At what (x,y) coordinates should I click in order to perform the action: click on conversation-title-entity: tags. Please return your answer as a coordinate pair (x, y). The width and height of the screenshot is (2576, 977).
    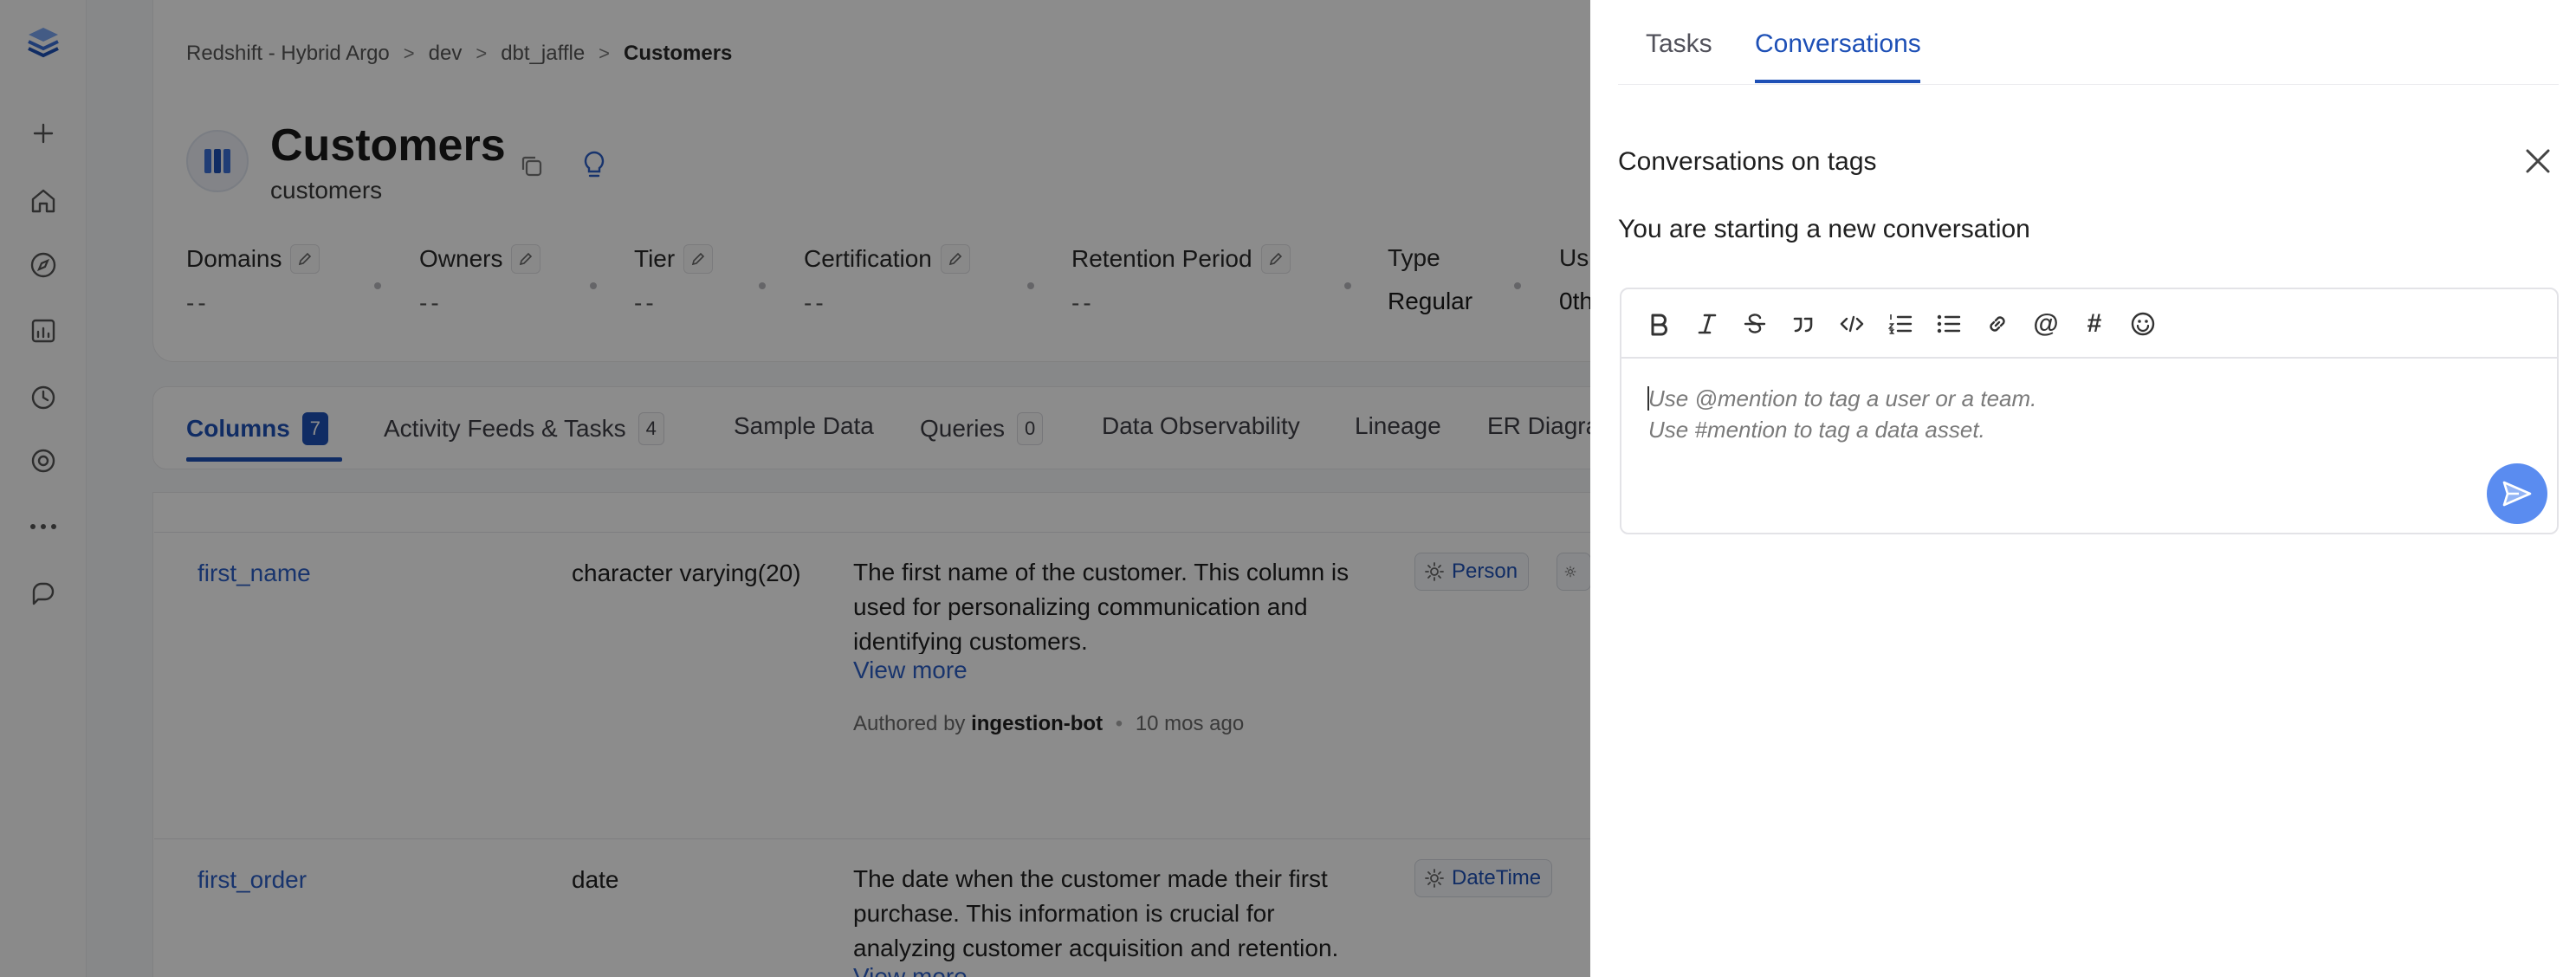
    Looking at the image, I should click on (1852, 162).